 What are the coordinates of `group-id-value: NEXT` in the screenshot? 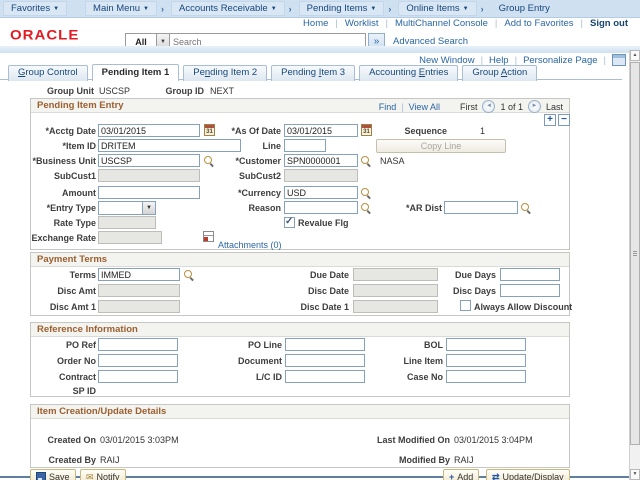 It's located at (222, 91).